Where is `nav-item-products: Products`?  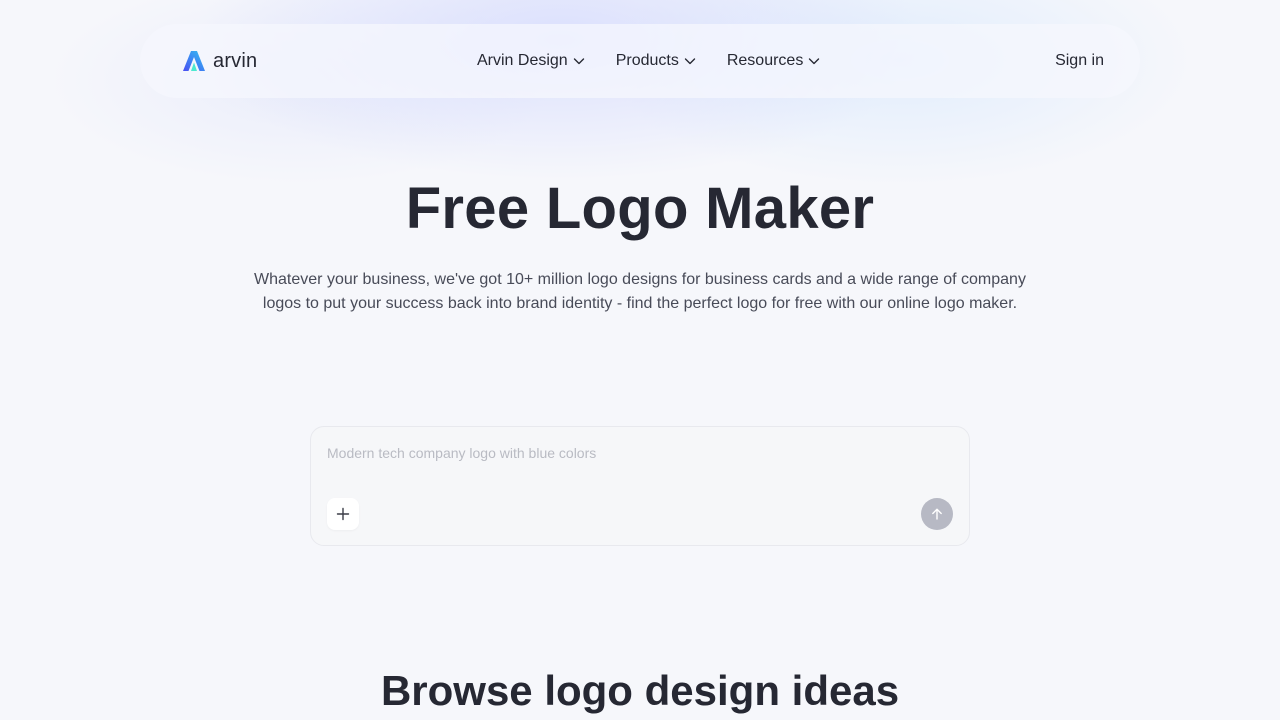
nav-item-products: Products is located at coordinates (656, 61).